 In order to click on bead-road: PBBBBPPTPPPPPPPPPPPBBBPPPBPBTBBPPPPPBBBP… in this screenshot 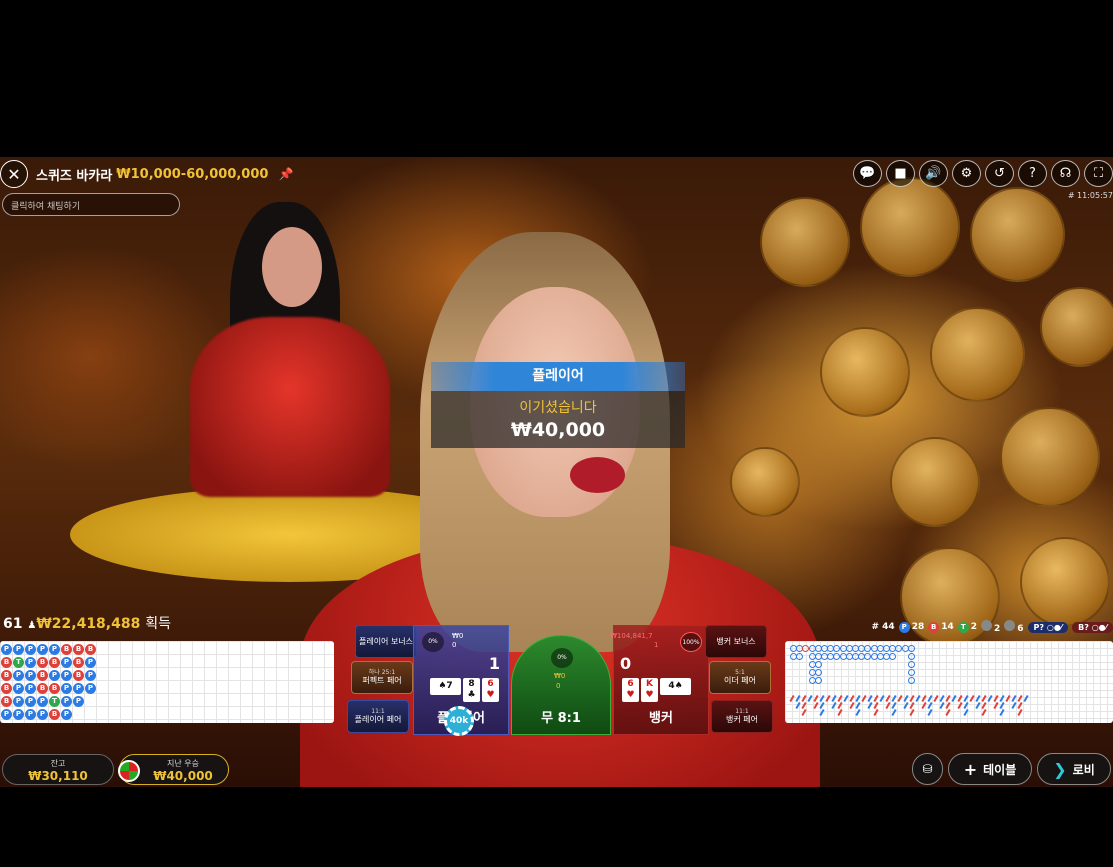, I will do `click(167, 682)`.